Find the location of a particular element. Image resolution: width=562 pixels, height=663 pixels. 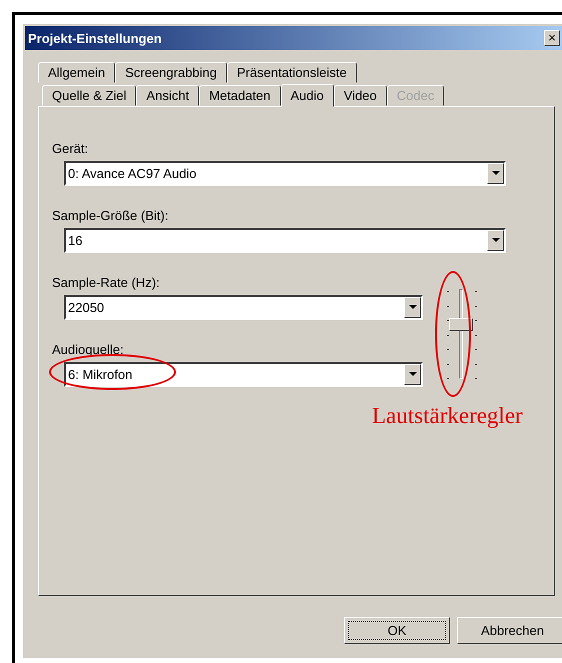

tab: Präsentationsleiste is located at coordinates (291, 72).